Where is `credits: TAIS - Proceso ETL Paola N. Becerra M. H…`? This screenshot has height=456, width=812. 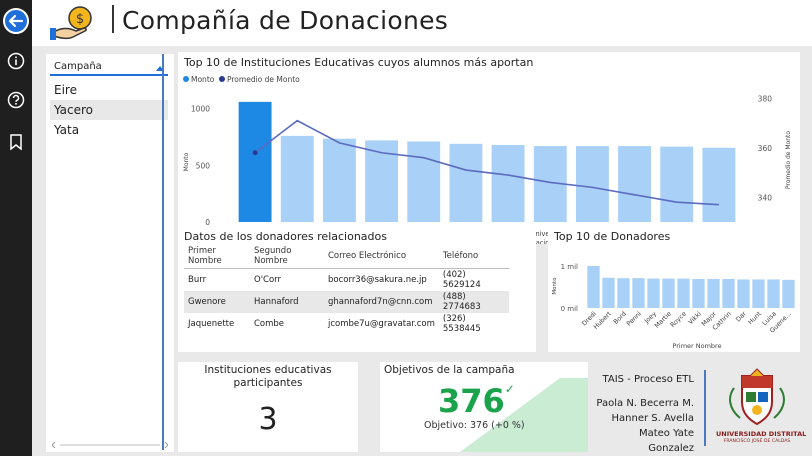 credits: TAIS - Proceso ETL Paola N. Becerra M. H… is located at coordinates (644, 414).